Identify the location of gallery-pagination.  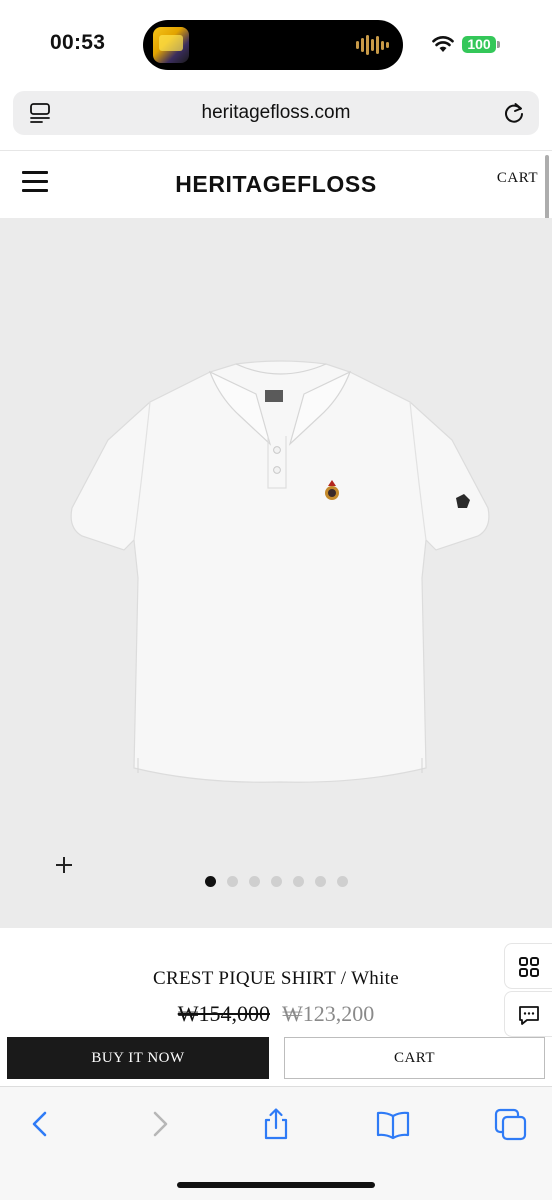
(276, 881).